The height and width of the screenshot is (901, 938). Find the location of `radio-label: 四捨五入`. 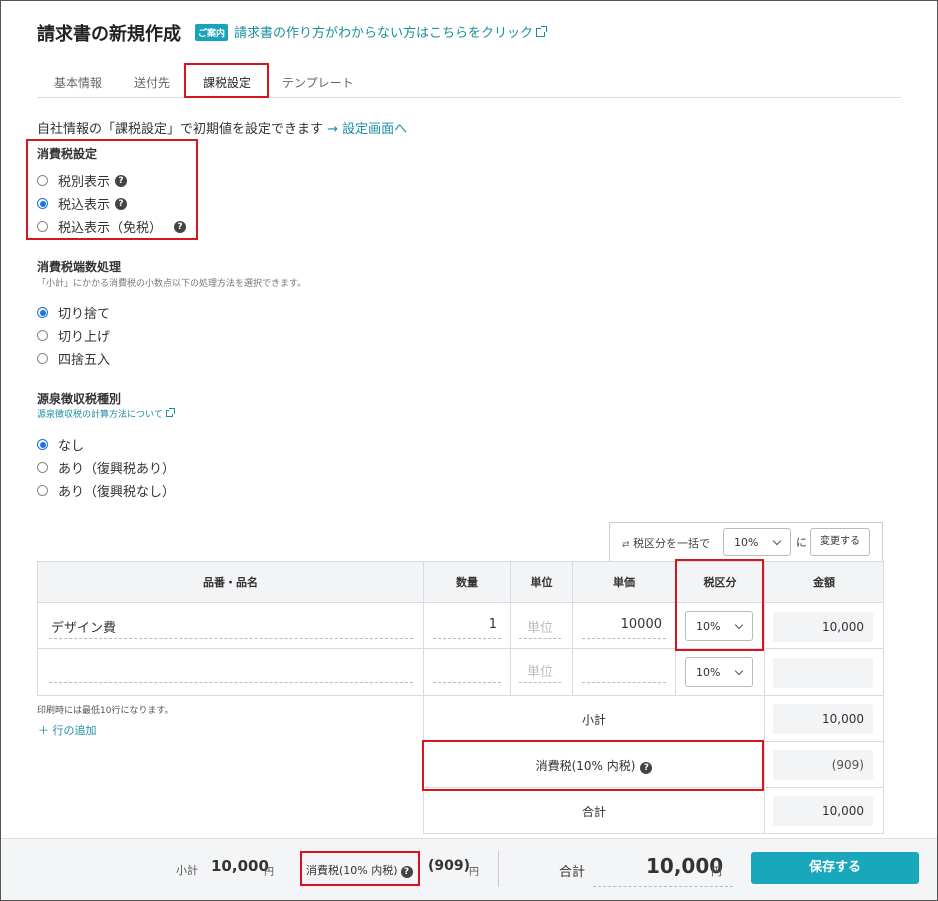

radio-label: 四捨五入 is located at coordinates (84, 360).